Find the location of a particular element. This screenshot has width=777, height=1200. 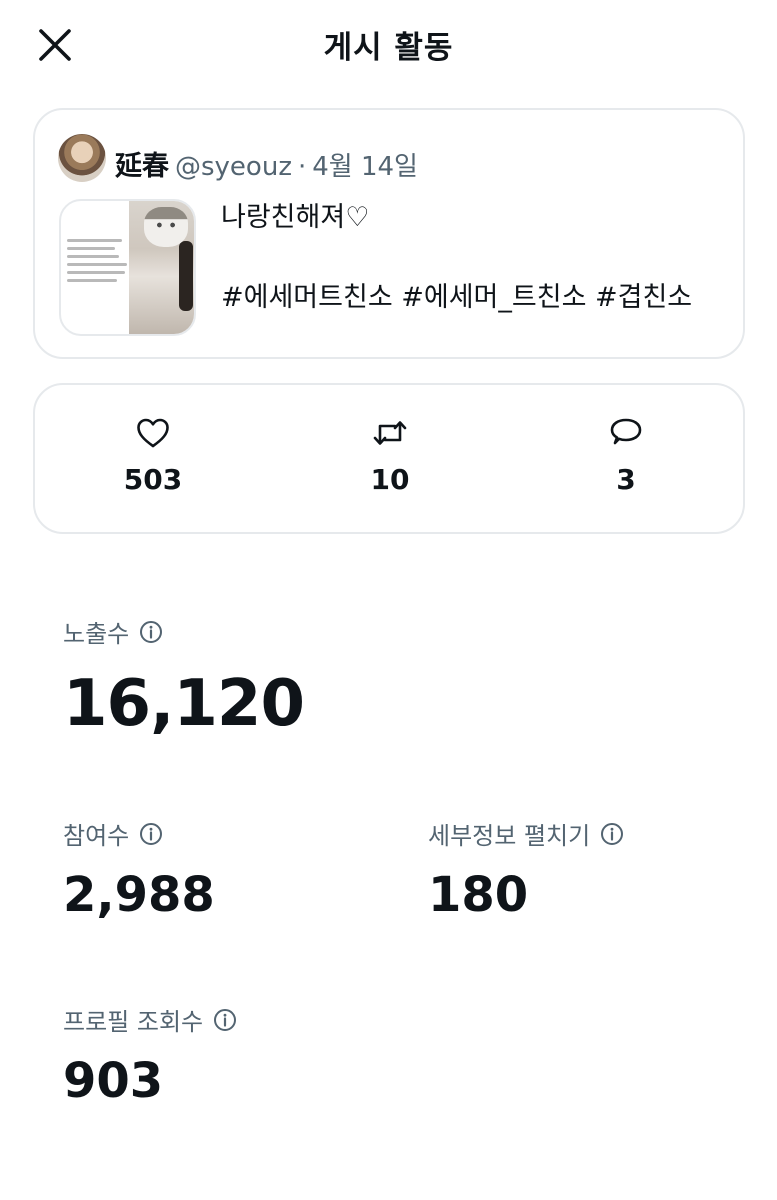

post-hashtags: #에세머트친소 #에세머_트친소 #겹친소 is located at coordinates (476, 298).